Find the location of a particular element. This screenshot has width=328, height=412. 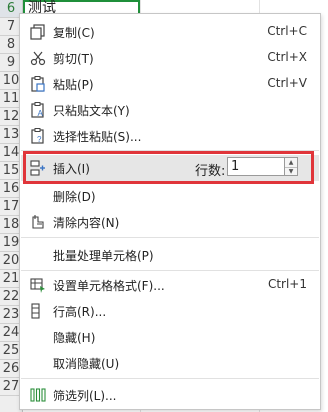

paste-text-icon: A is located at coordinates (38, 110).